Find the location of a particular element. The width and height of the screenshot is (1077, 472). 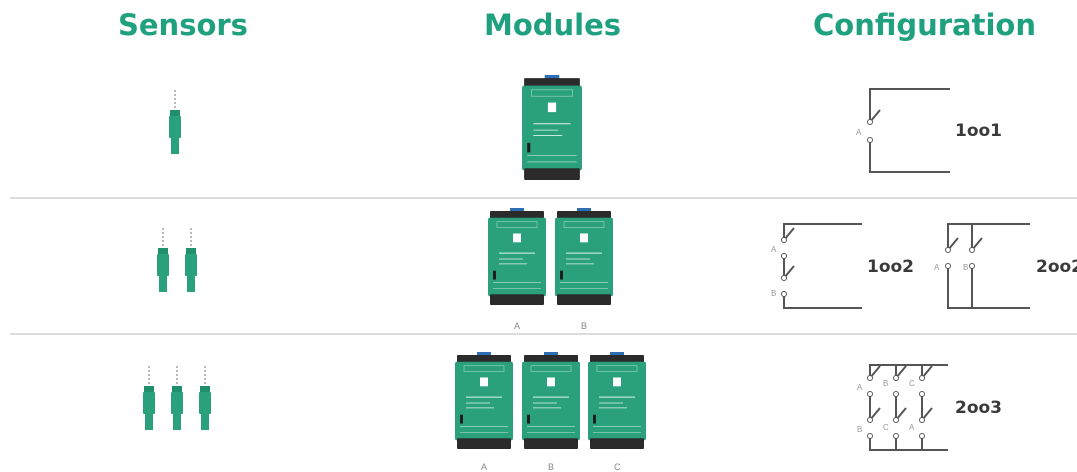

config-label-2oo2: 2oo2 is located at coordinates (1056, 267).